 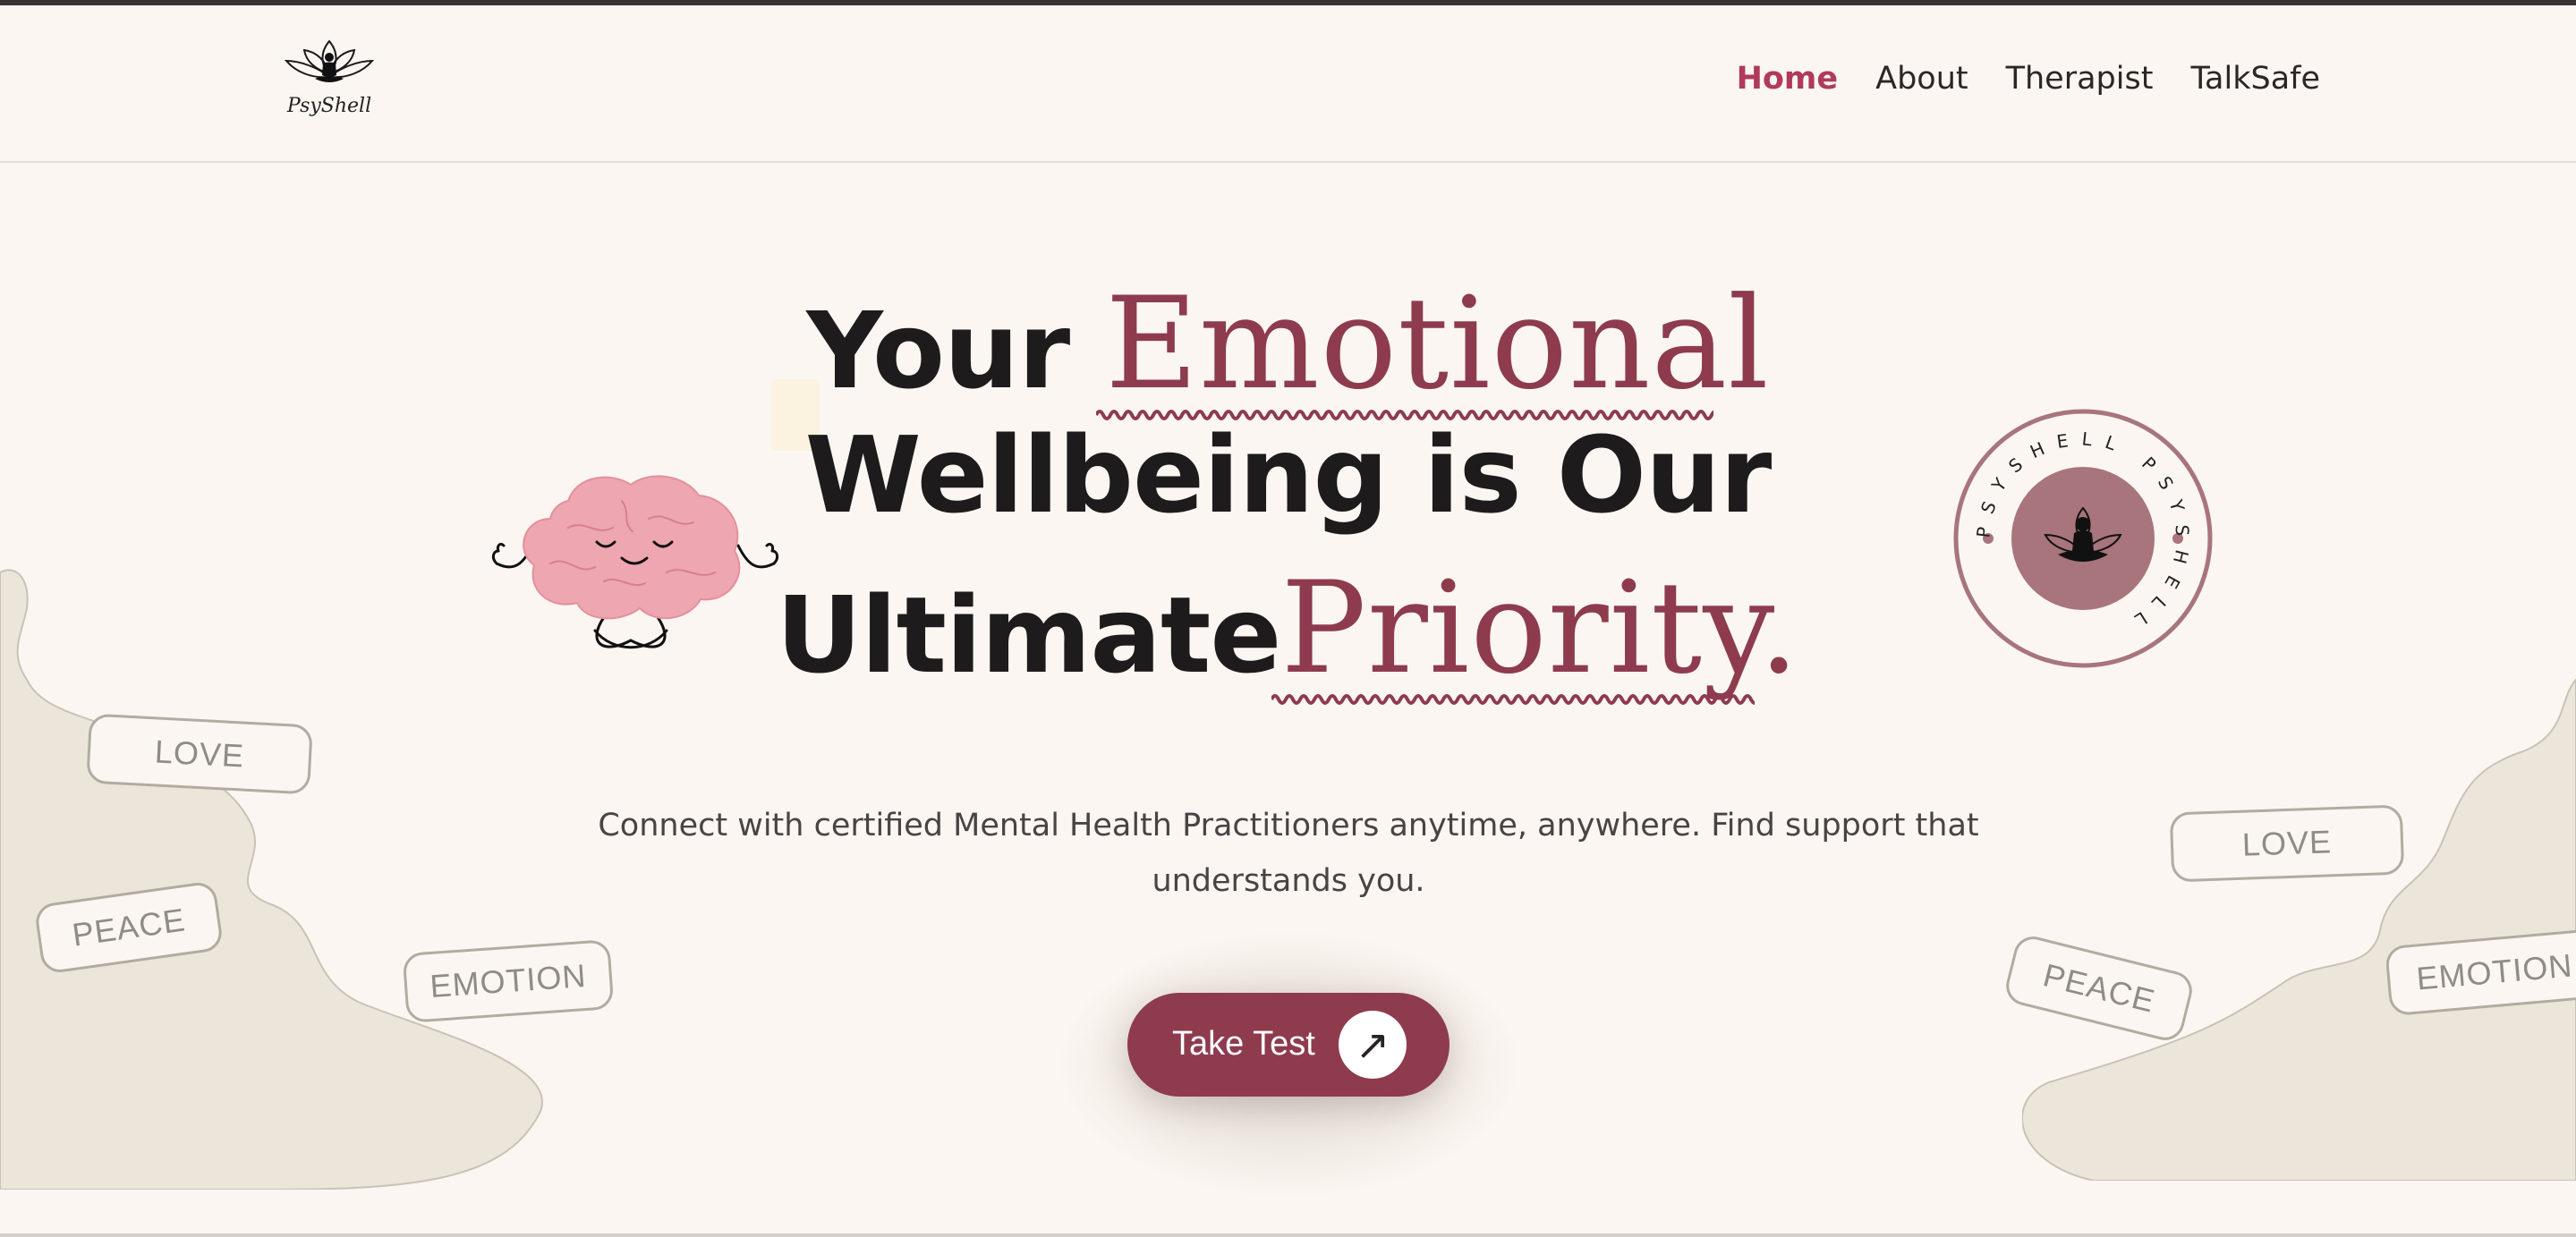 What do you see at coordinates (508, 981) in the screenshot?
I see `tag-emotion-left: EMOTION` at bounding box center [508, 981].